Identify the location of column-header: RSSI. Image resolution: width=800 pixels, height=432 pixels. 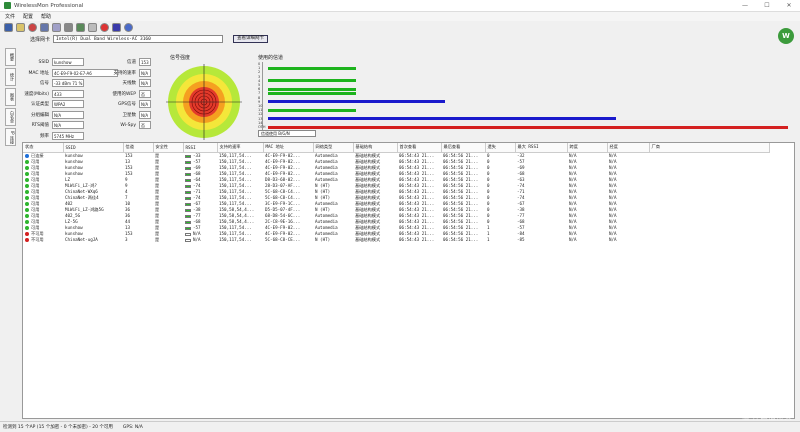
(200, 148).